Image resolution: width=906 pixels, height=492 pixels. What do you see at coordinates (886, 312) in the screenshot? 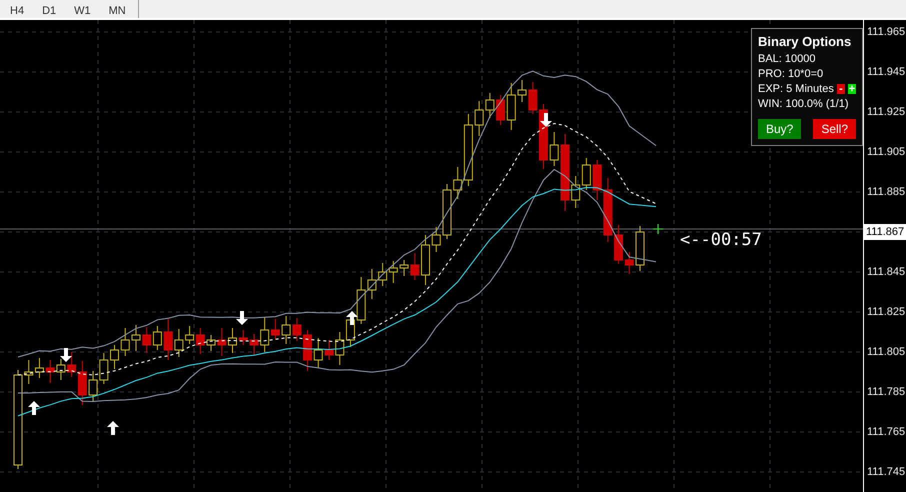
I see `price-label: 111.825` at bounding box center [886, 312].